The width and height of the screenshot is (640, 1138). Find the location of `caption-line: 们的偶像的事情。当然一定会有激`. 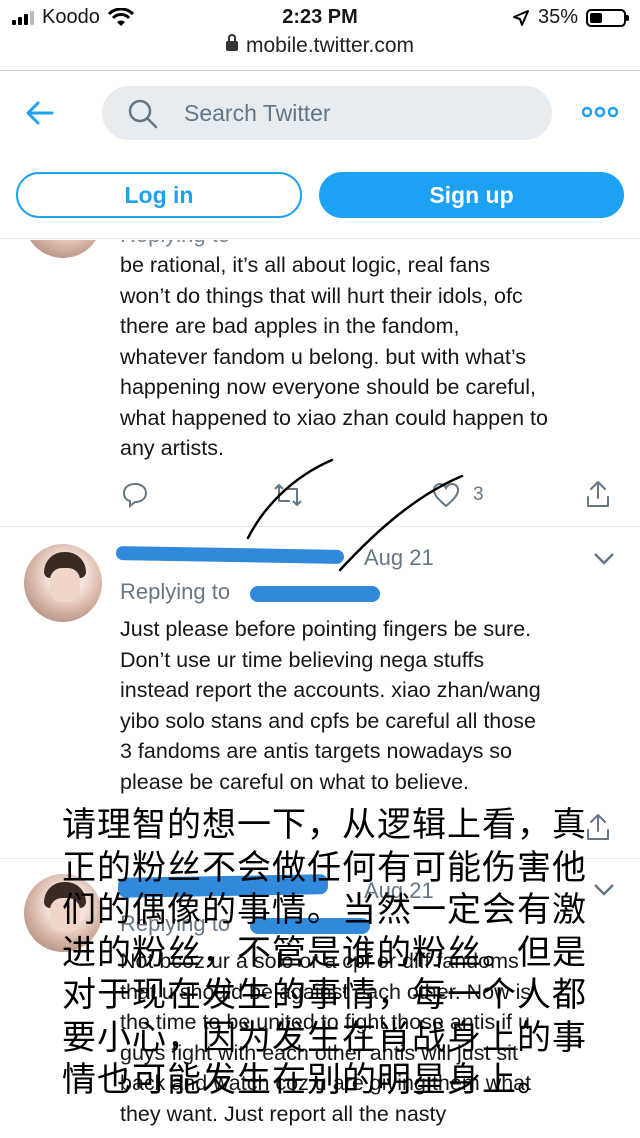

caption-line: 们的偶像的事情。当然一定会有激 is located at coordinates (324, 910).